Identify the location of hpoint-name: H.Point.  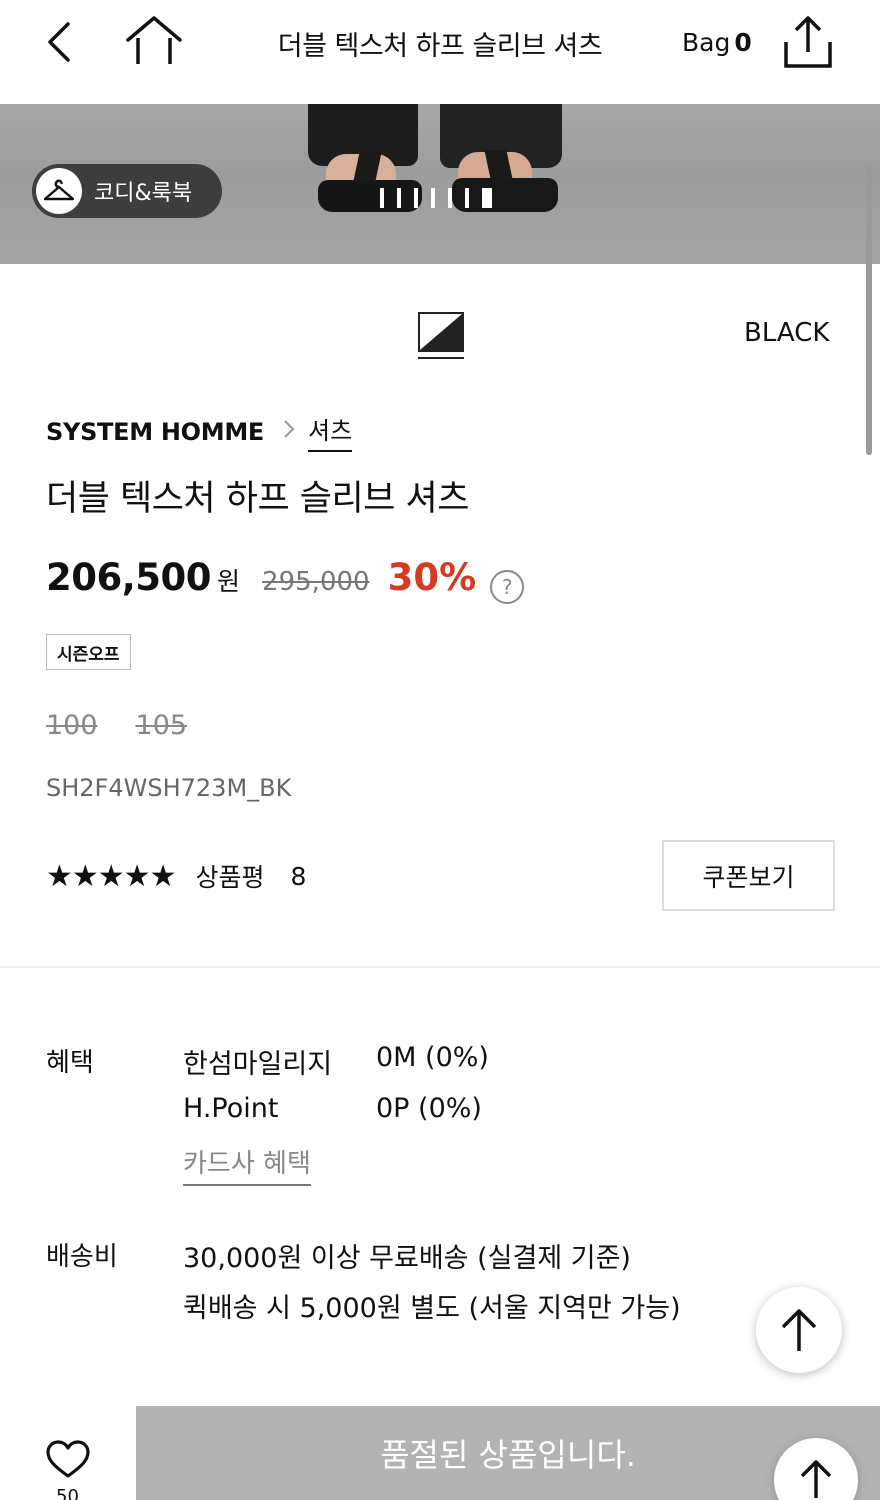
(231, 1108).